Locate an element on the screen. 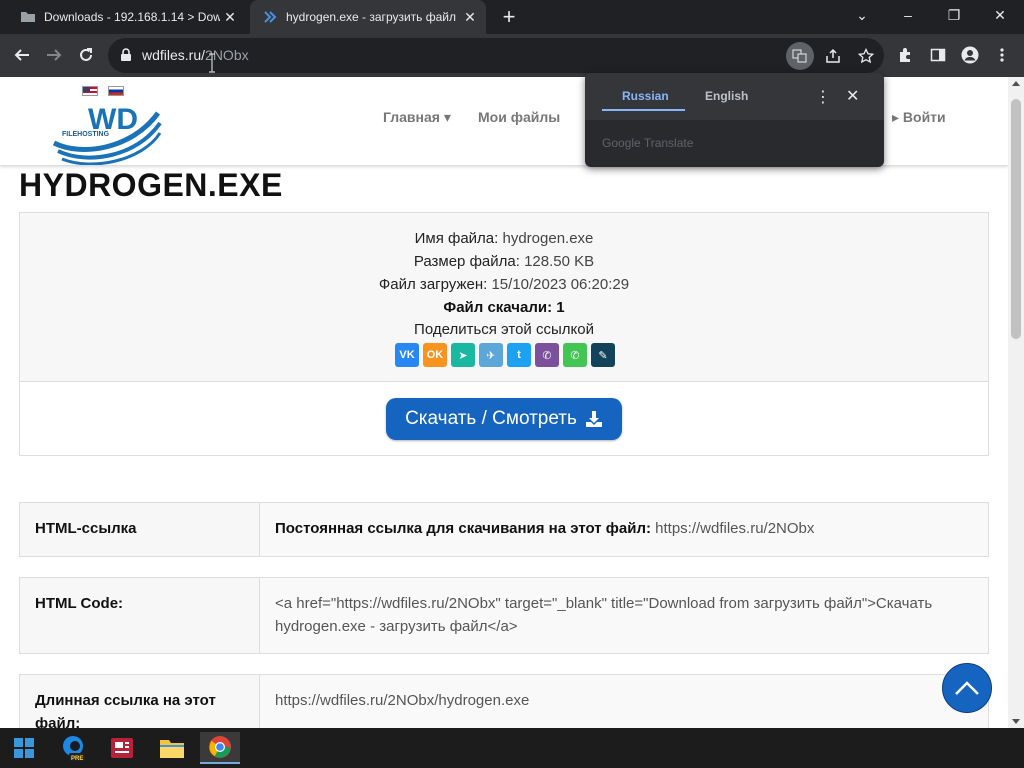 This screenshot has height=768, width=1024. translate-tab-russian: Russian is located at coordinates (645, 96).